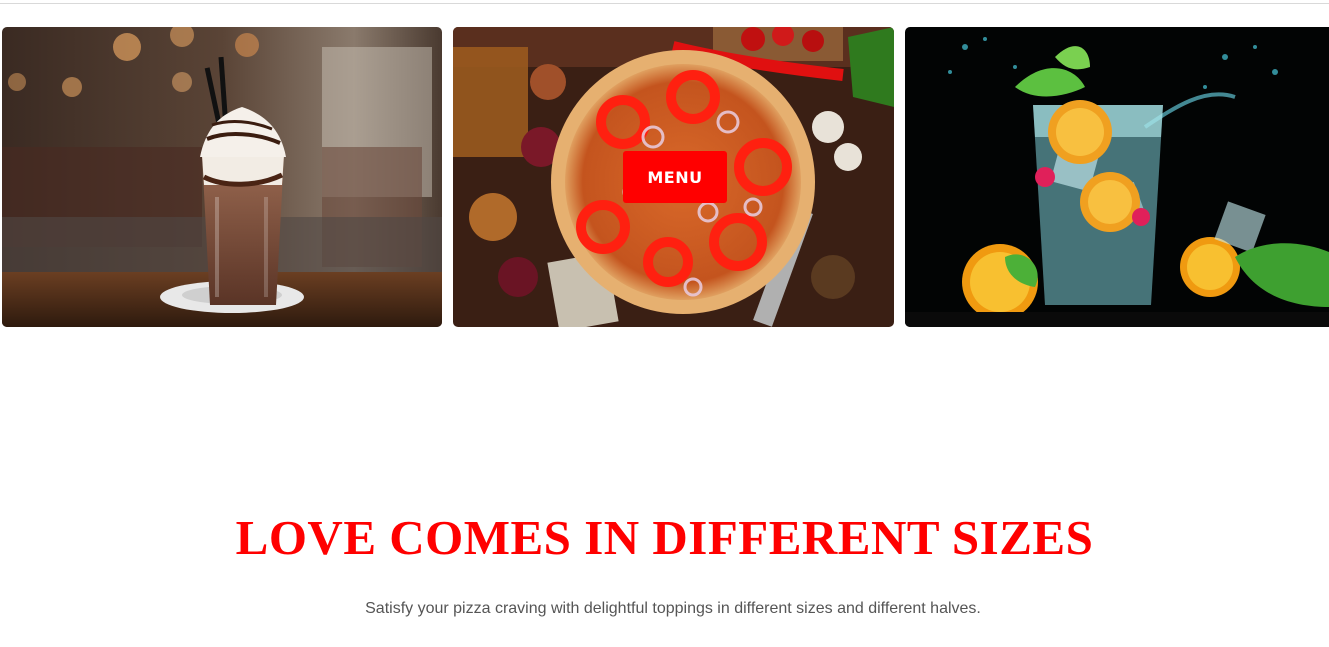  I want to click on page-headline: LOVE COMES IN DIFFERENT SIZES, so click(664, 537).